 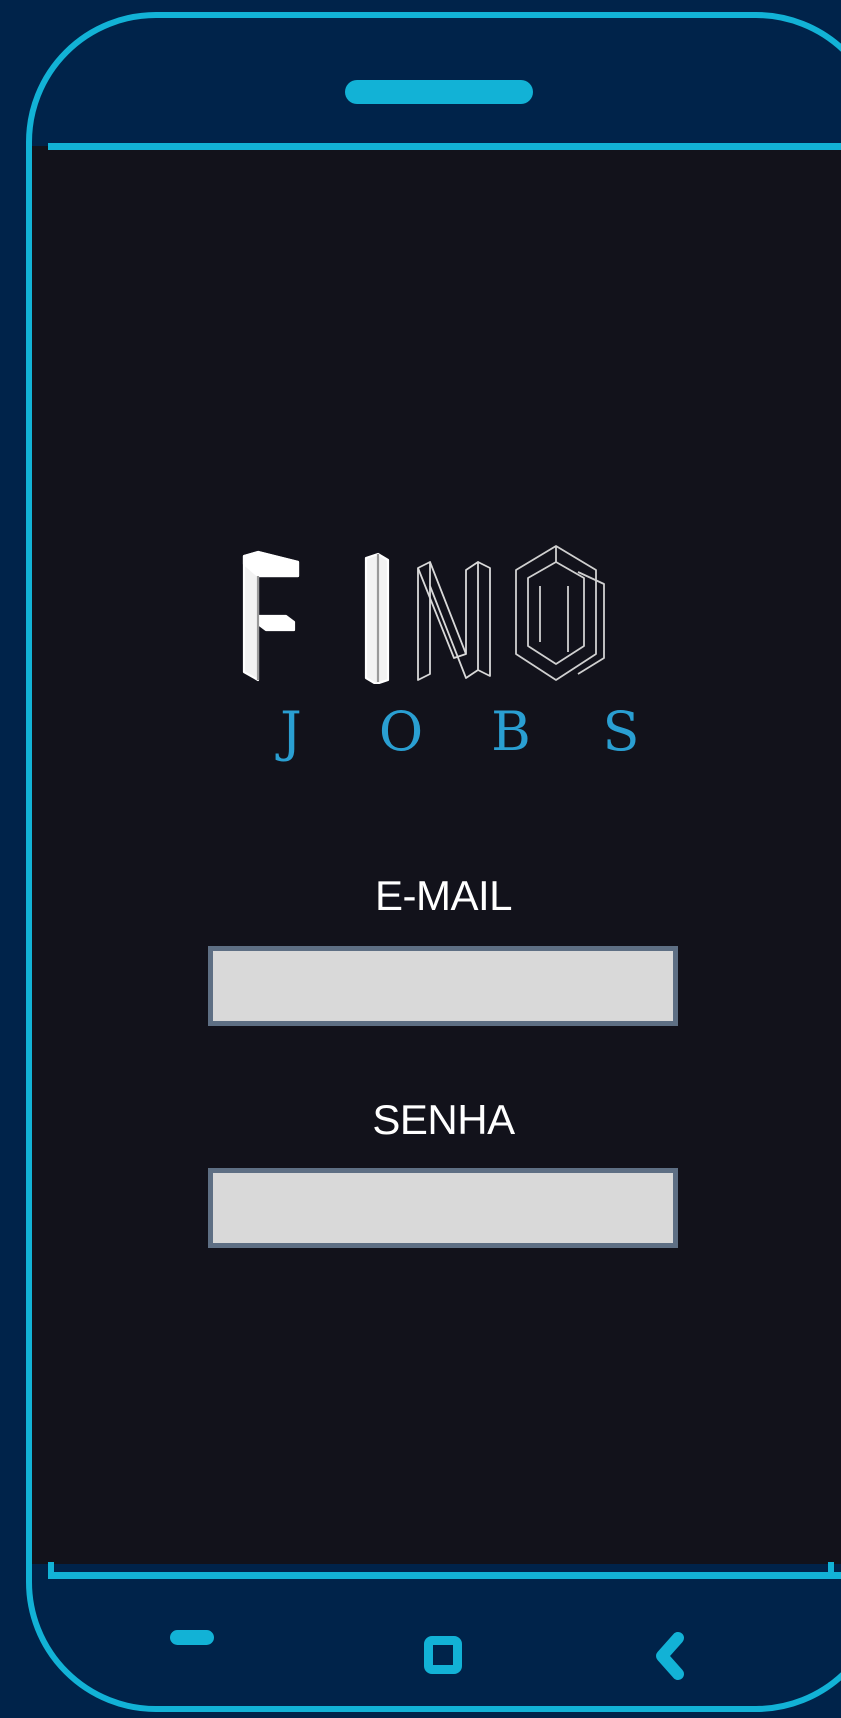 What do you see at coordinates (192, 1637) in the screenshot?
I see `recents-icon` at bounding box center [192, 1637].